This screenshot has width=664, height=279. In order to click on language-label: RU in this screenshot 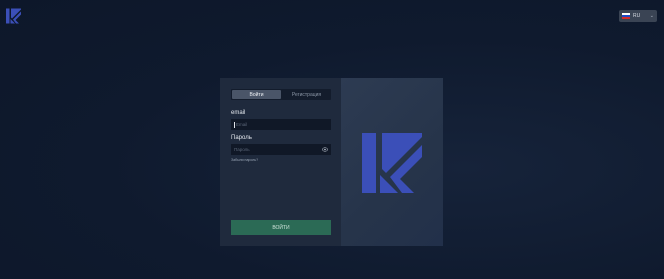, I will do `click(637, 16)`.